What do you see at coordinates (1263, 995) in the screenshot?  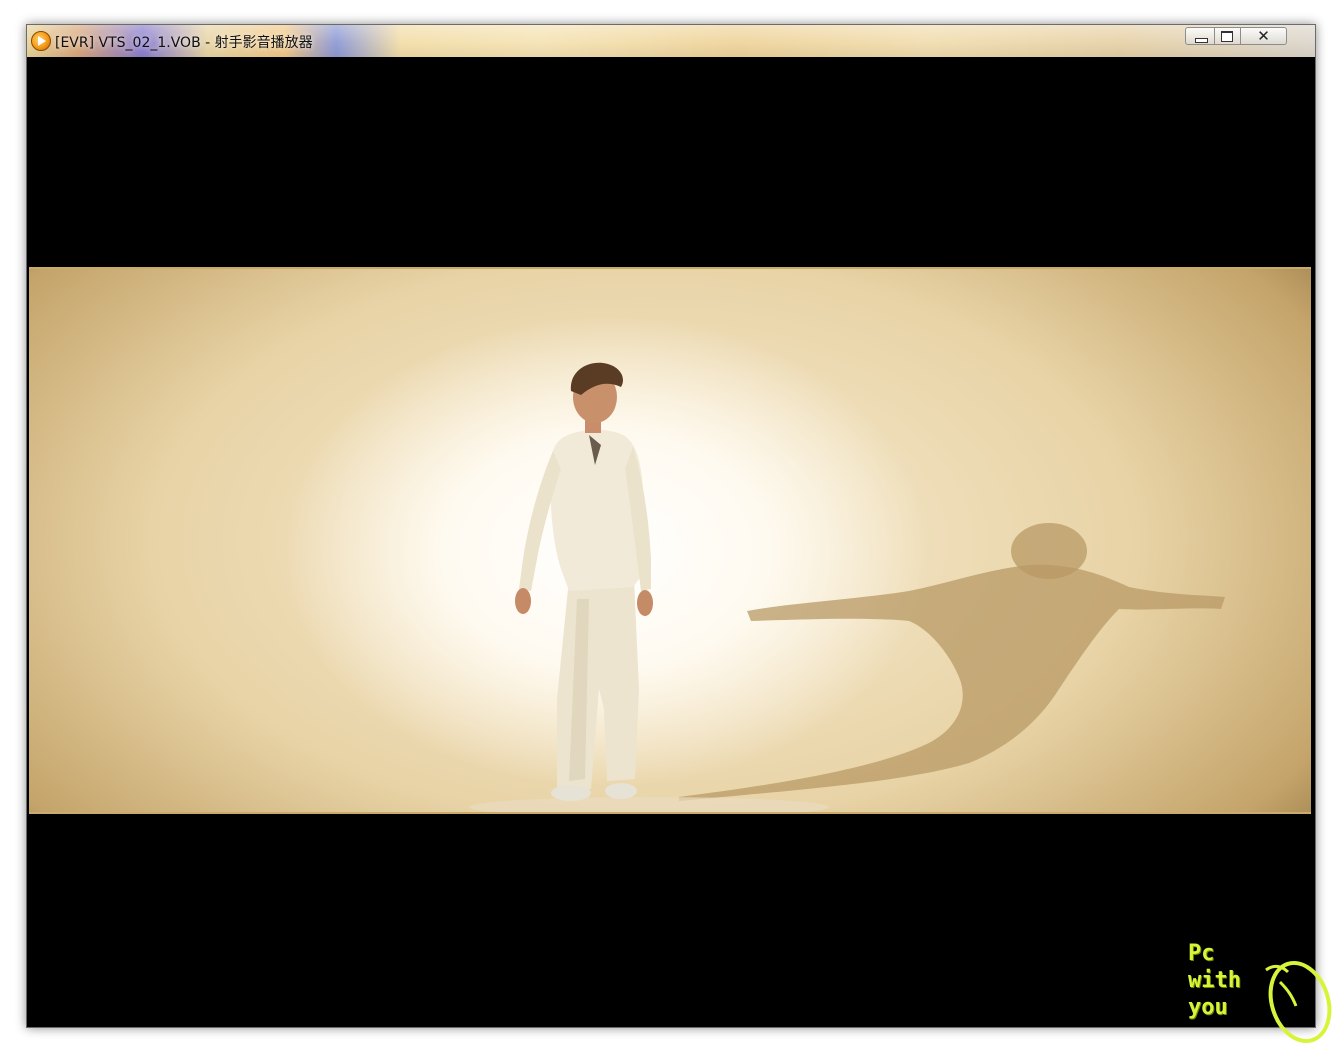 I see `watermark-logo: Pc with you` at bounding box center [1263, 995].